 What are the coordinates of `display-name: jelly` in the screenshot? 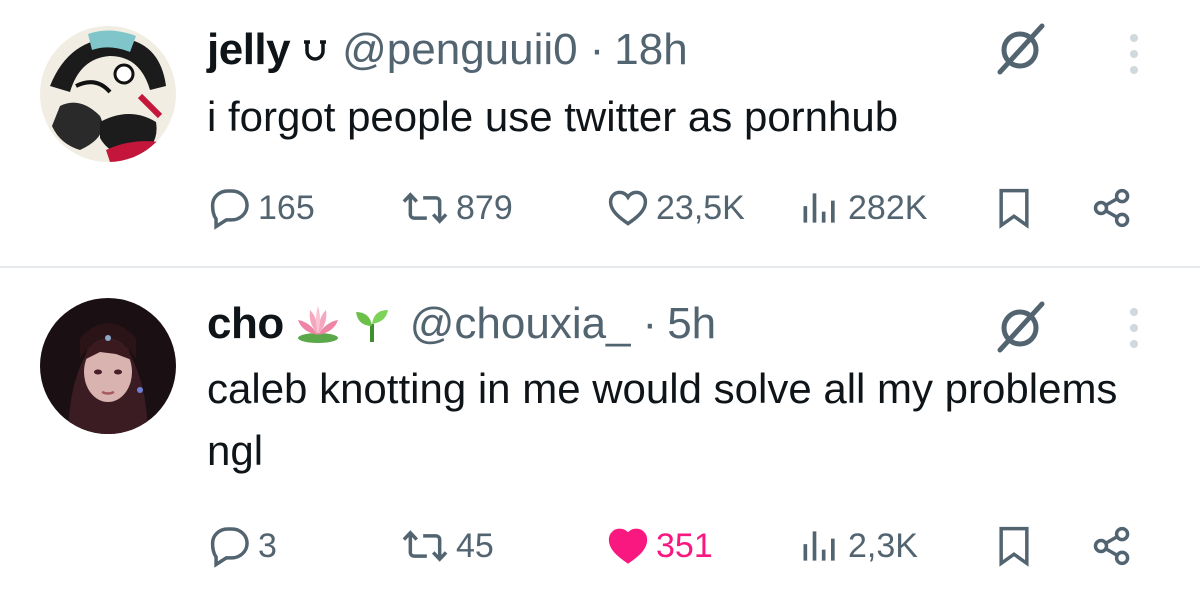 It's located at (249, 50).